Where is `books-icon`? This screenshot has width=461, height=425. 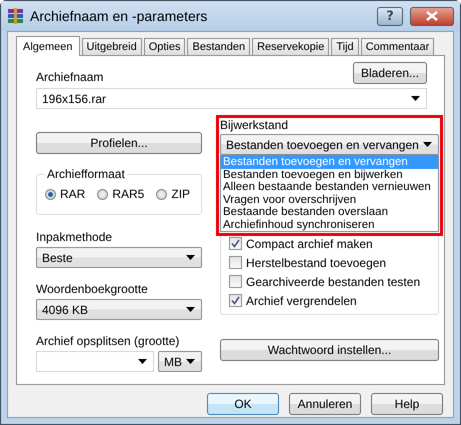
books-icon is located at coordinates (16, 16).